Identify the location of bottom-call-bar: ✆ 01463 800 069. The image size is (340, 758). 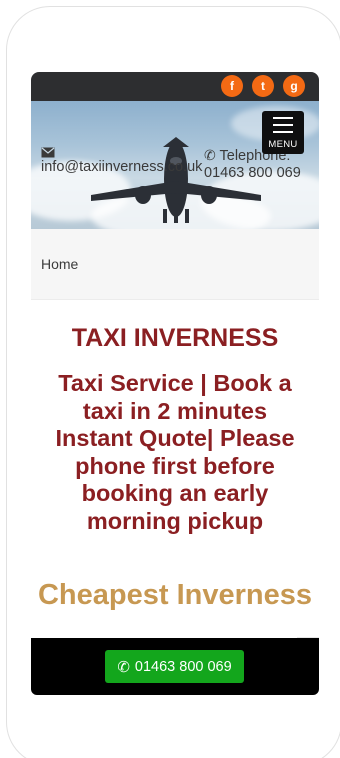
(175, 666).